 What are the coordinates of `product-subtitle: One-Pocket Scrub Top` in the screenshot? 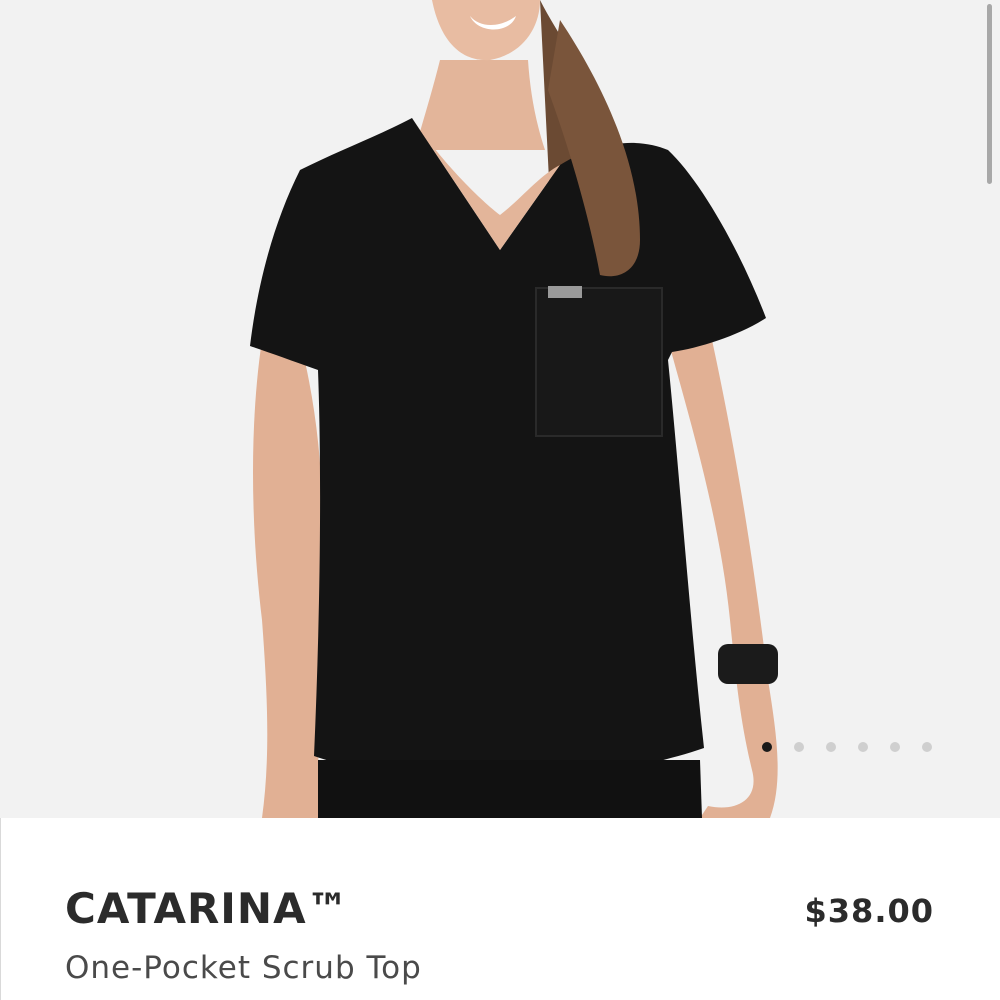 It's located at (243, 968).